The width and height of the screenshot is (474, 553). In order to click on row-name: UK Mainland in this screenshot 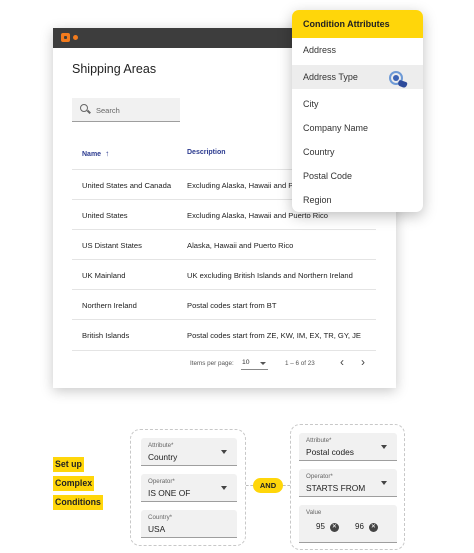, I will do `click(104, 275)`.